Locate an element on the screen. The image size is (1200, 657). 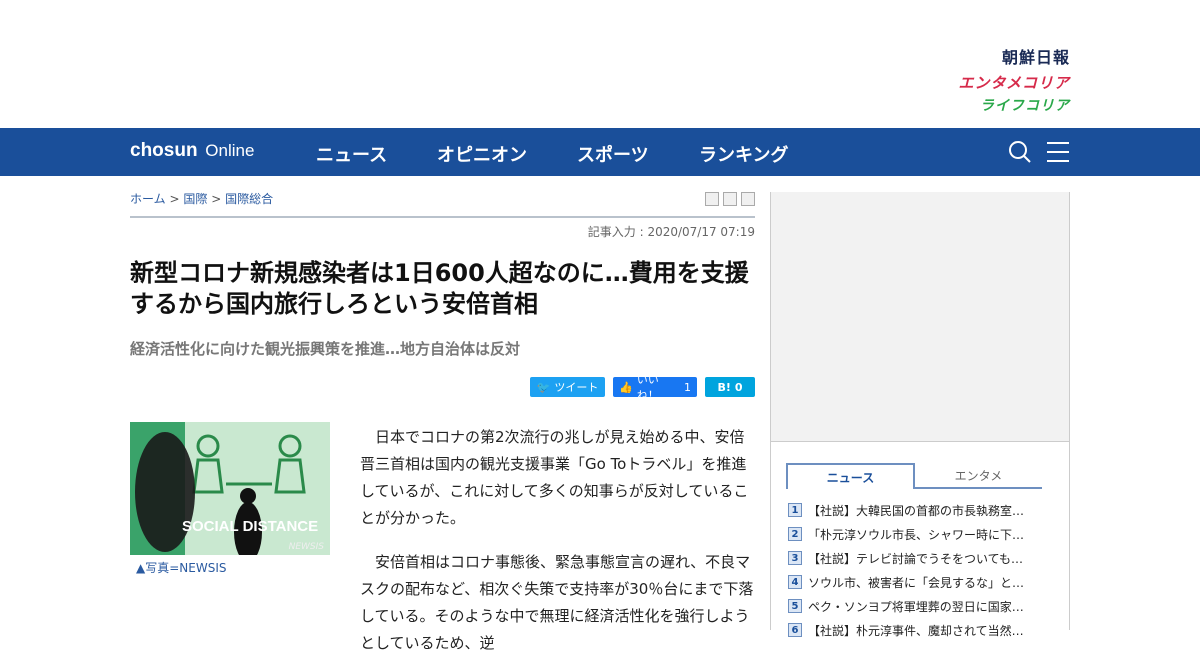
ranking-tabs: ニュース エンタメ is located at coordinates (914, 476).